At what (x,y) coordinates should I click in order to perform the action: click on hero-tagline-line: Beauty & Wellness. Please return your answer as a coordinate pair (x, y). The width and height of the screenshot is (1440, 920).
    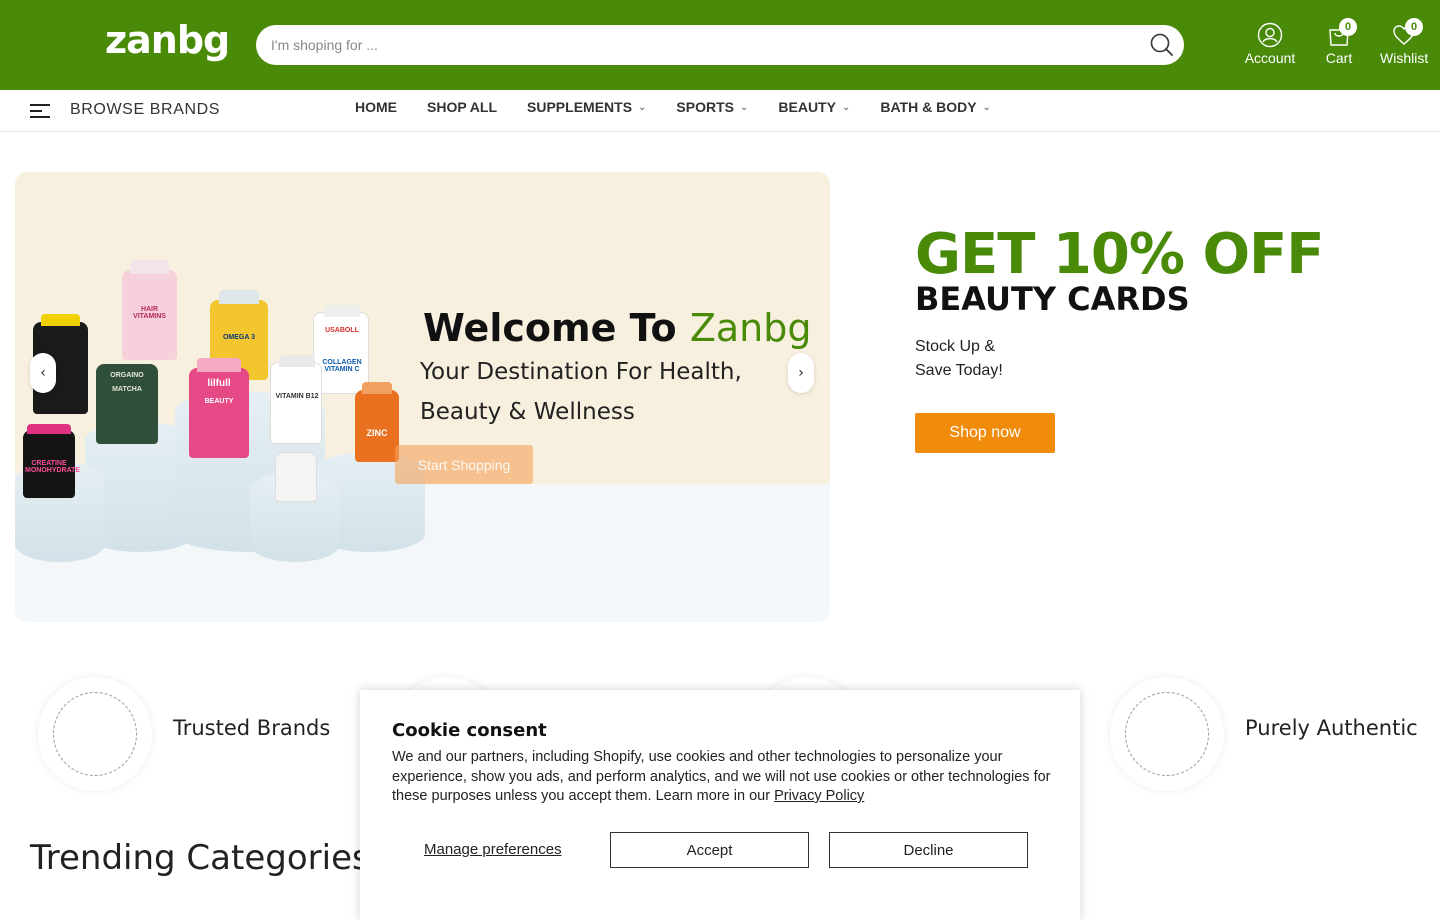
    Looking at the image, I should click on (527, 412).